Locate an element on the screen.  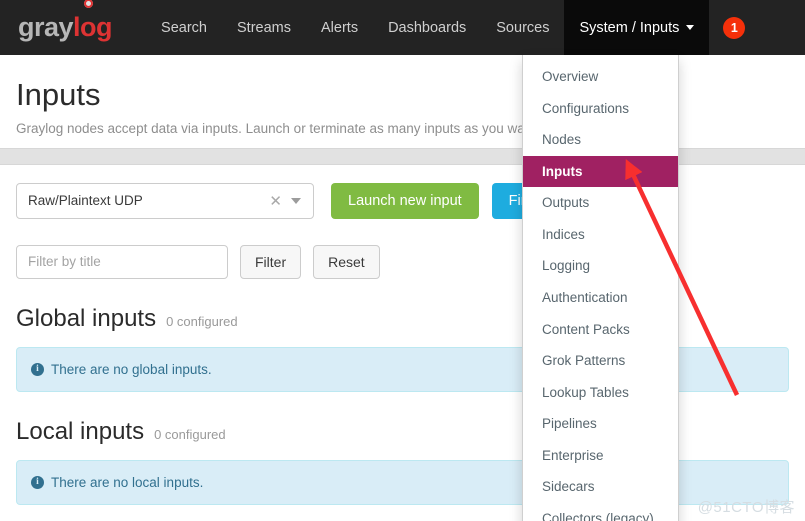
nav-item-streams: Streams is located at coordinates (264, 27).